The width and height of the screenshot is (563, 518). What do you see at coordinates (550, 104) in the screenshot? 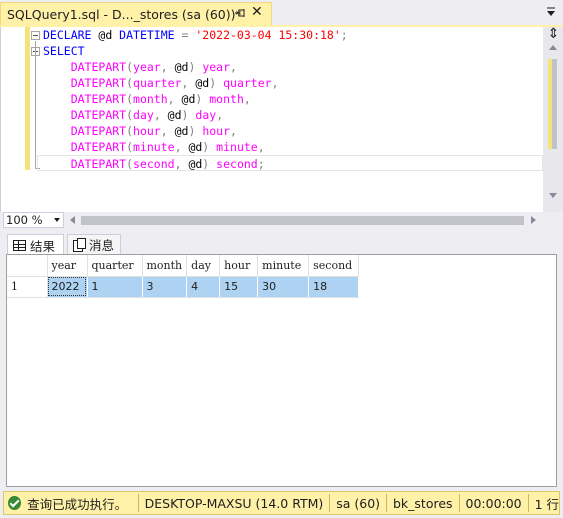
I see `change-map-marker` at bounding box center [550, 104].